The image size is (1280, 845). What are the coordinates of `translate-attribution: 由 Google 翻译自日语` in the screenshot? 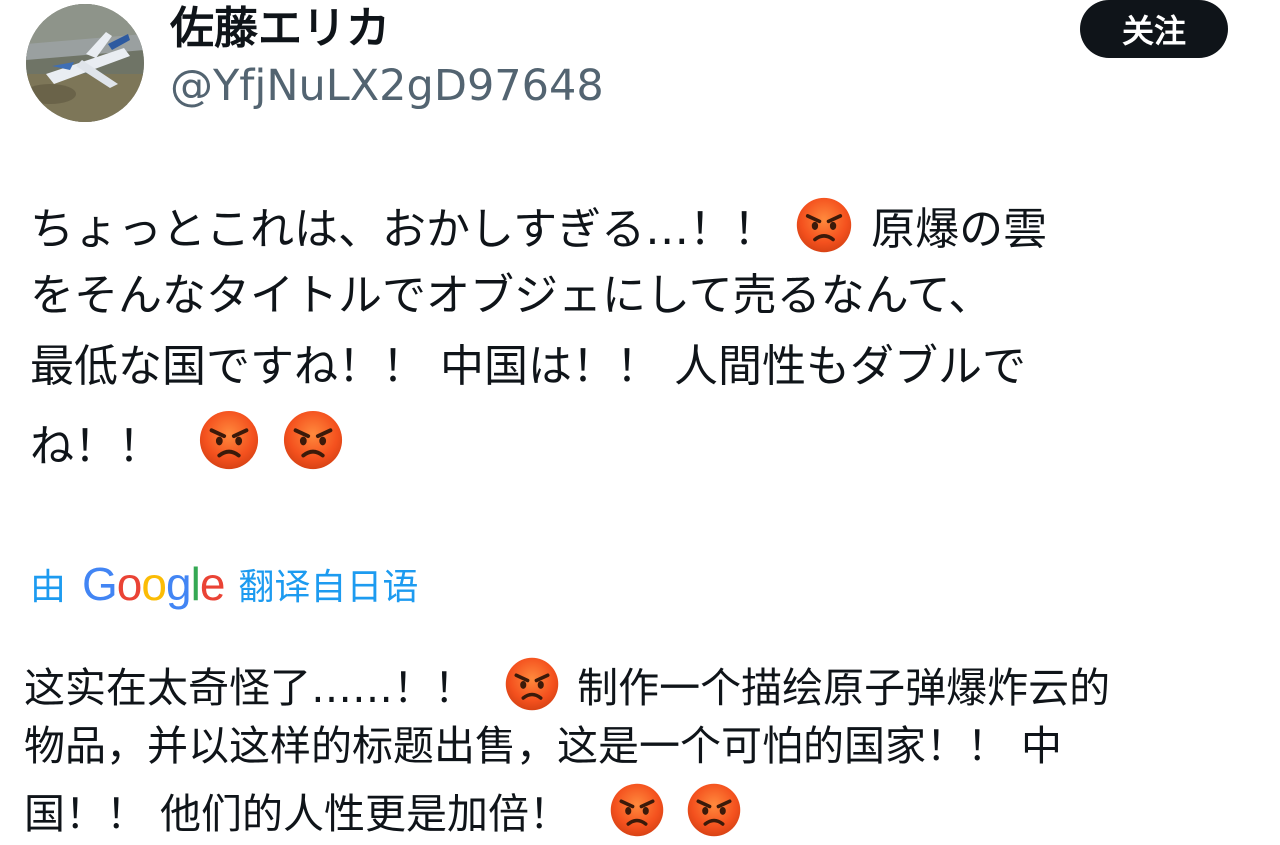 It's located at (224, 584).